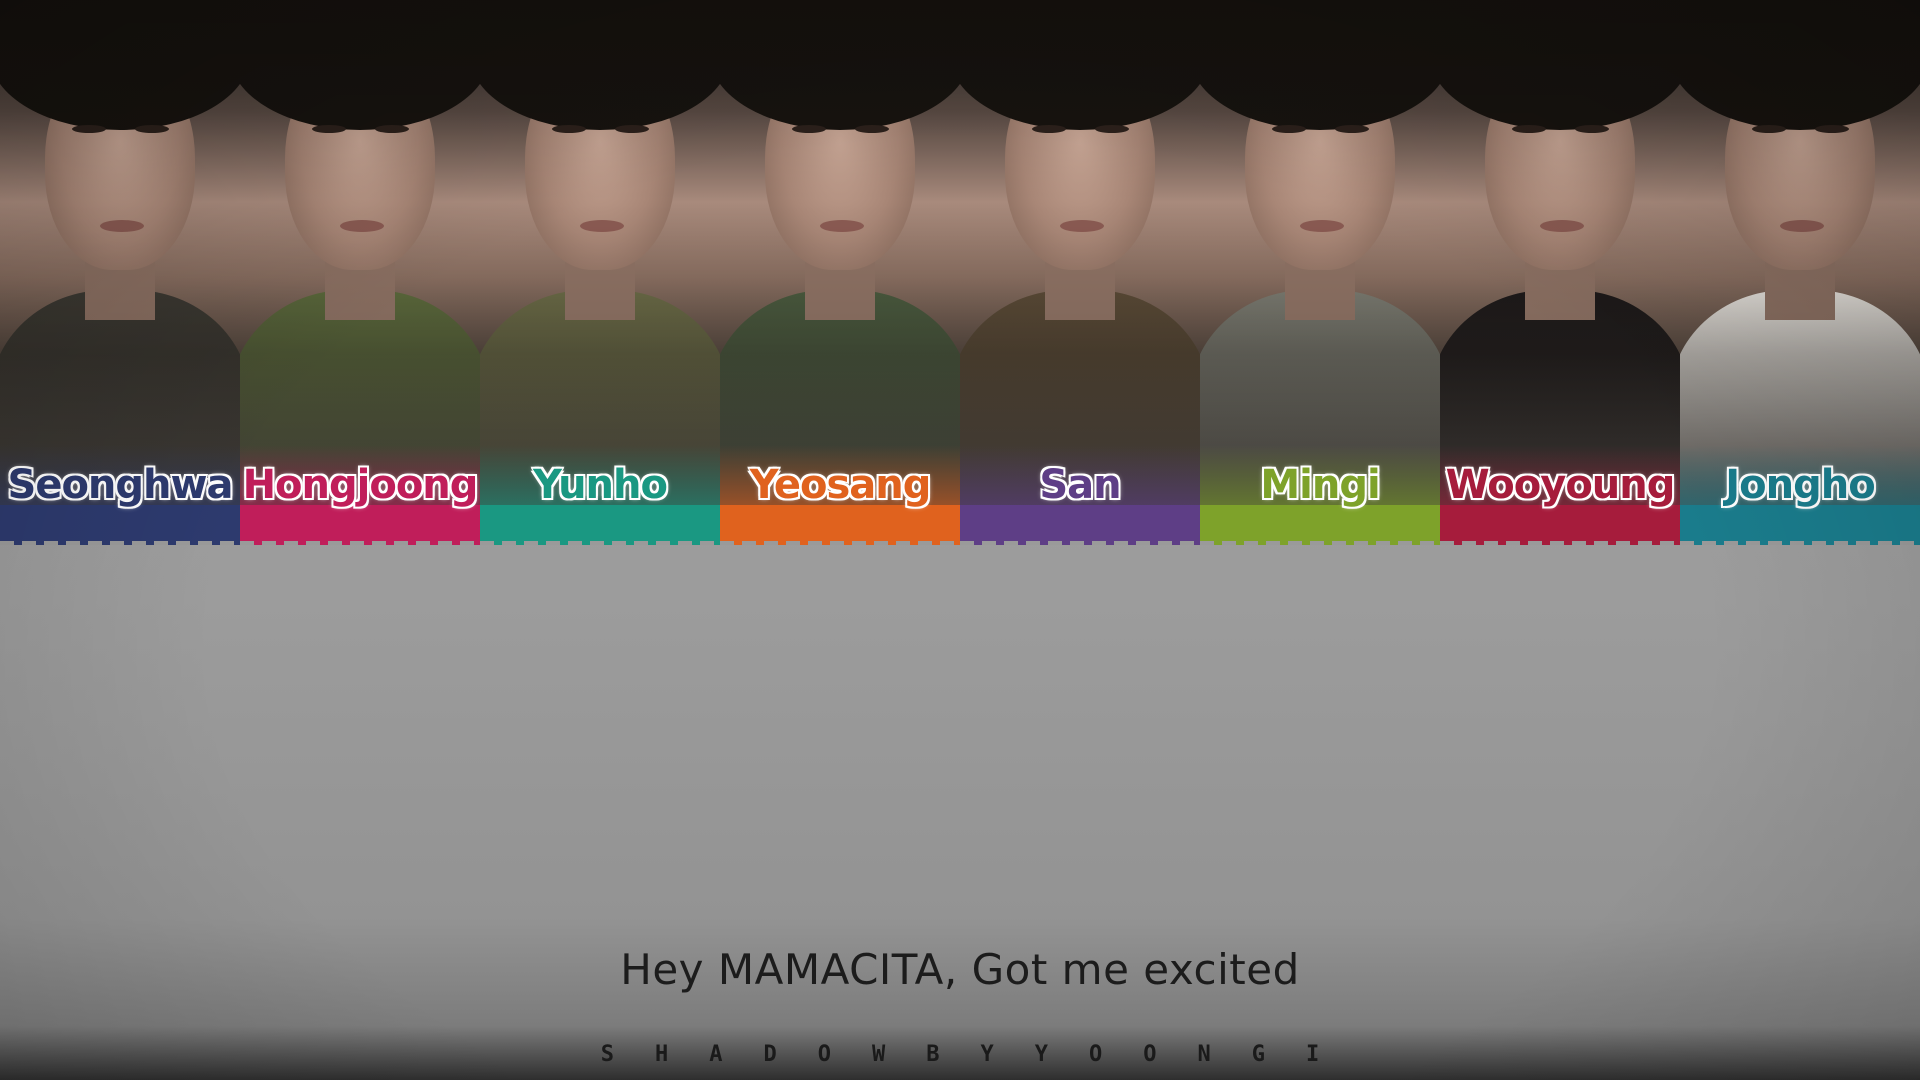 The width and height of the screenshot is (1920, 1080). I want to click on member-name-label: Wooyoung, so click(1561, 485).